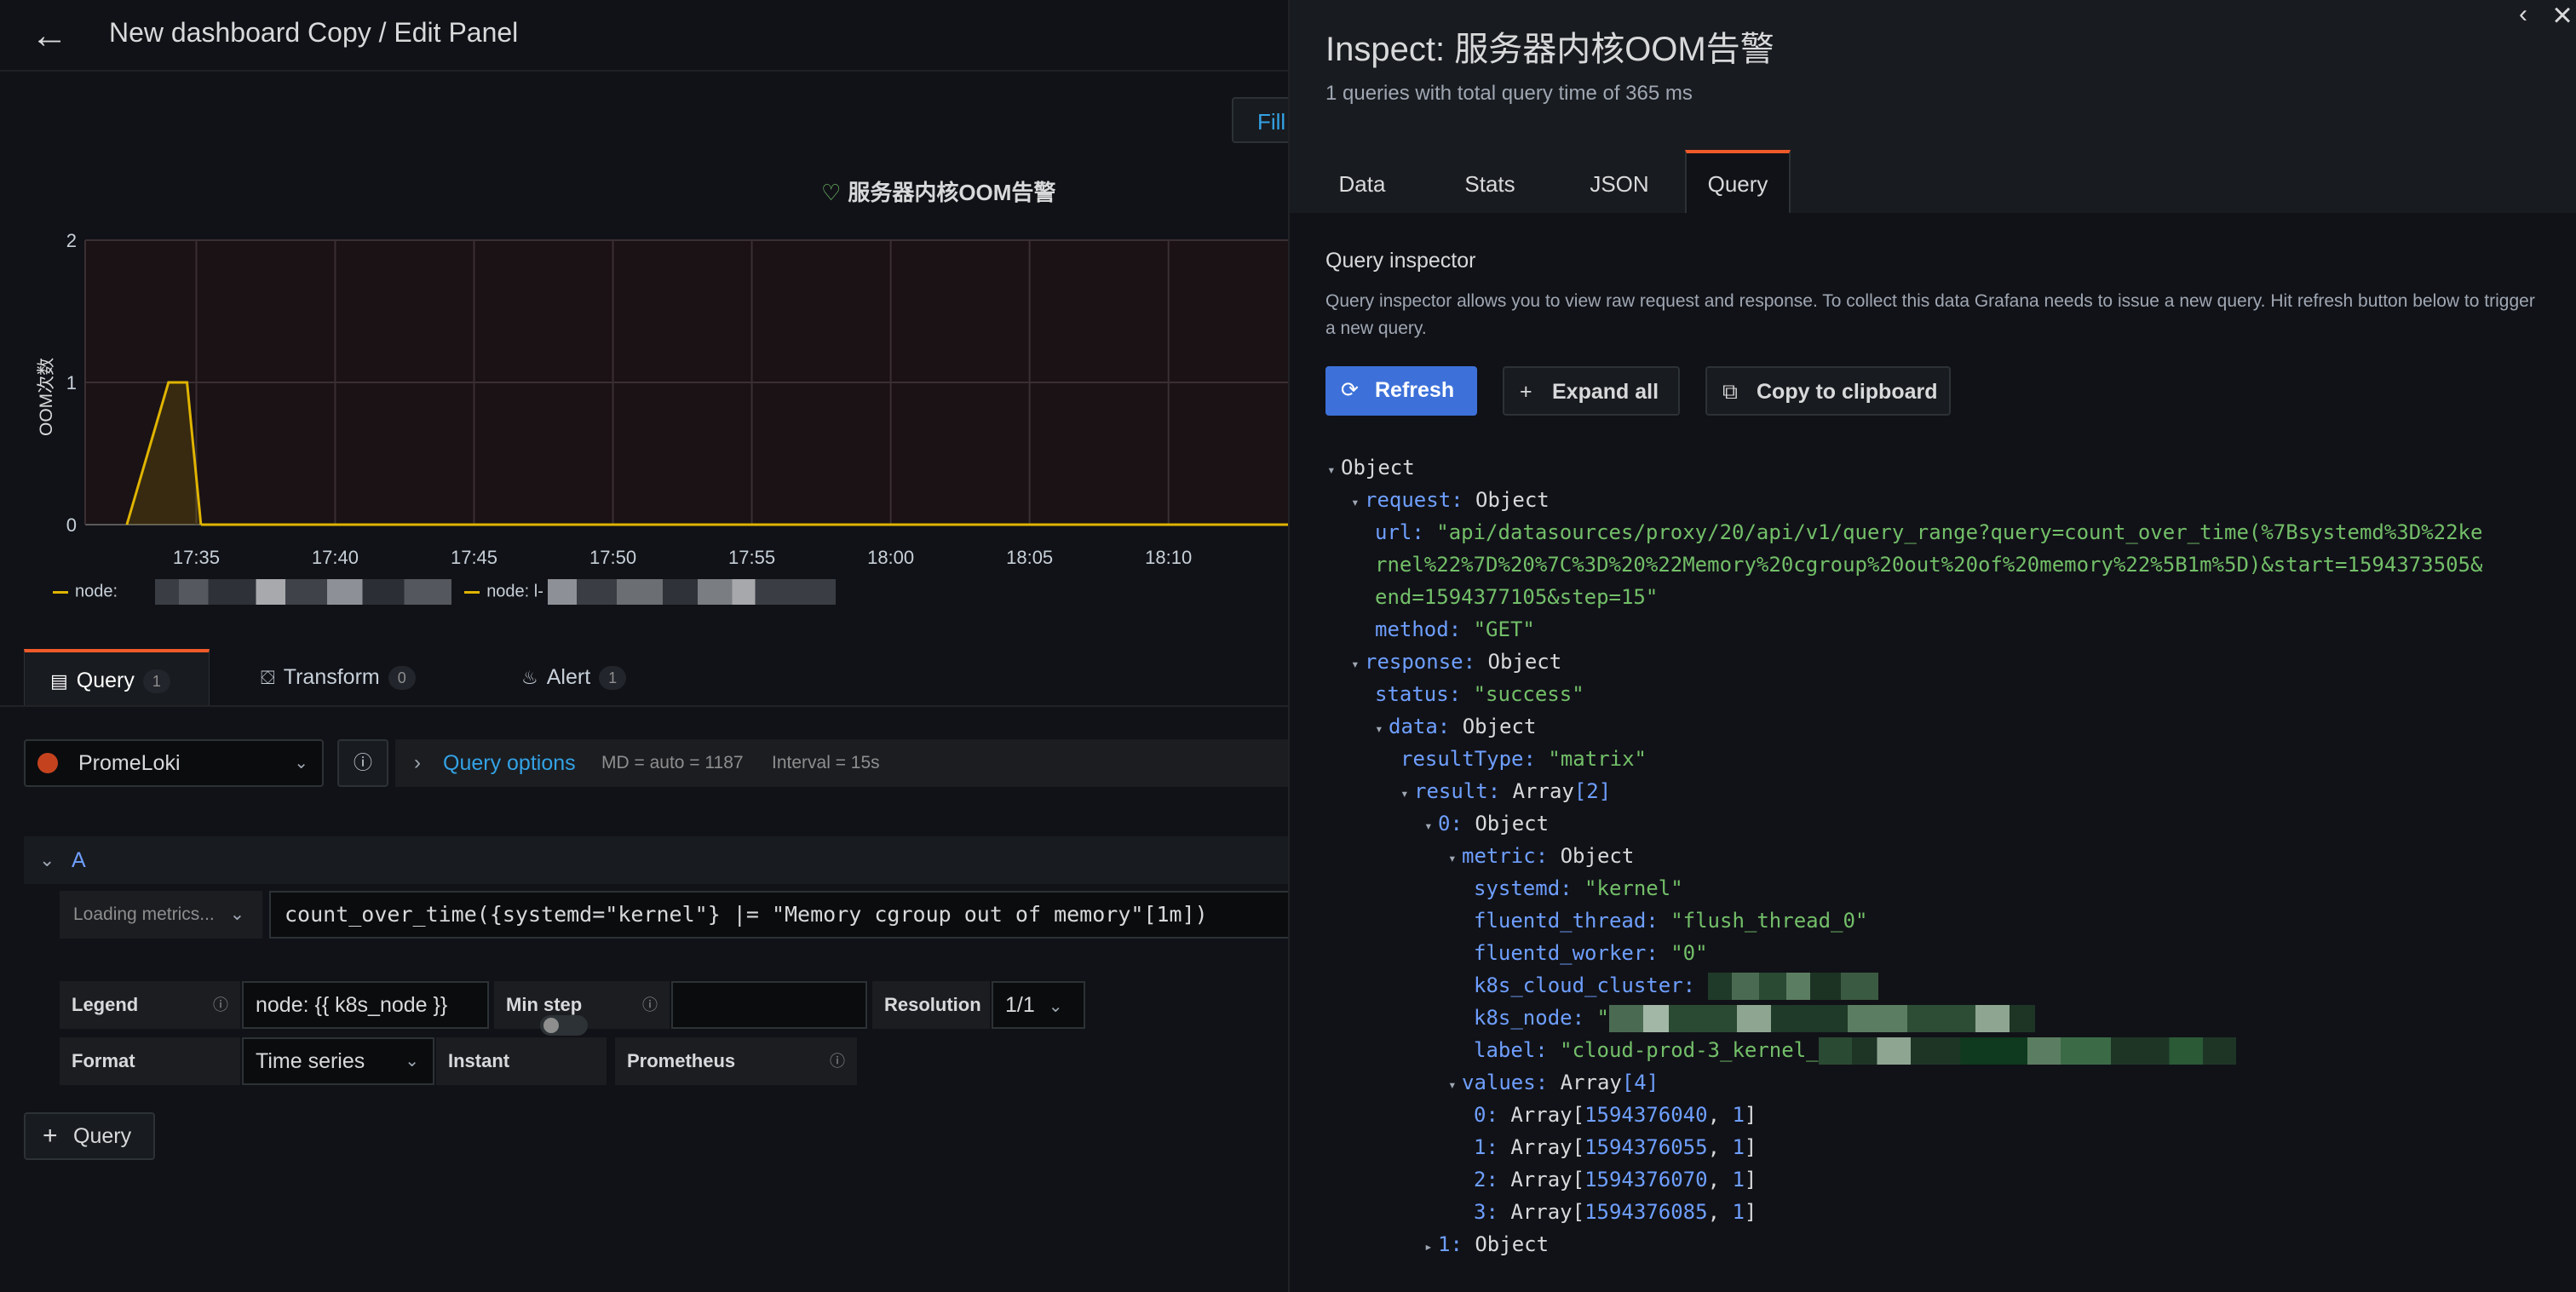 The image size is (2576, 1292). I want to click on json-result-1: ▸ 1: Object, so click(1487, 1245).